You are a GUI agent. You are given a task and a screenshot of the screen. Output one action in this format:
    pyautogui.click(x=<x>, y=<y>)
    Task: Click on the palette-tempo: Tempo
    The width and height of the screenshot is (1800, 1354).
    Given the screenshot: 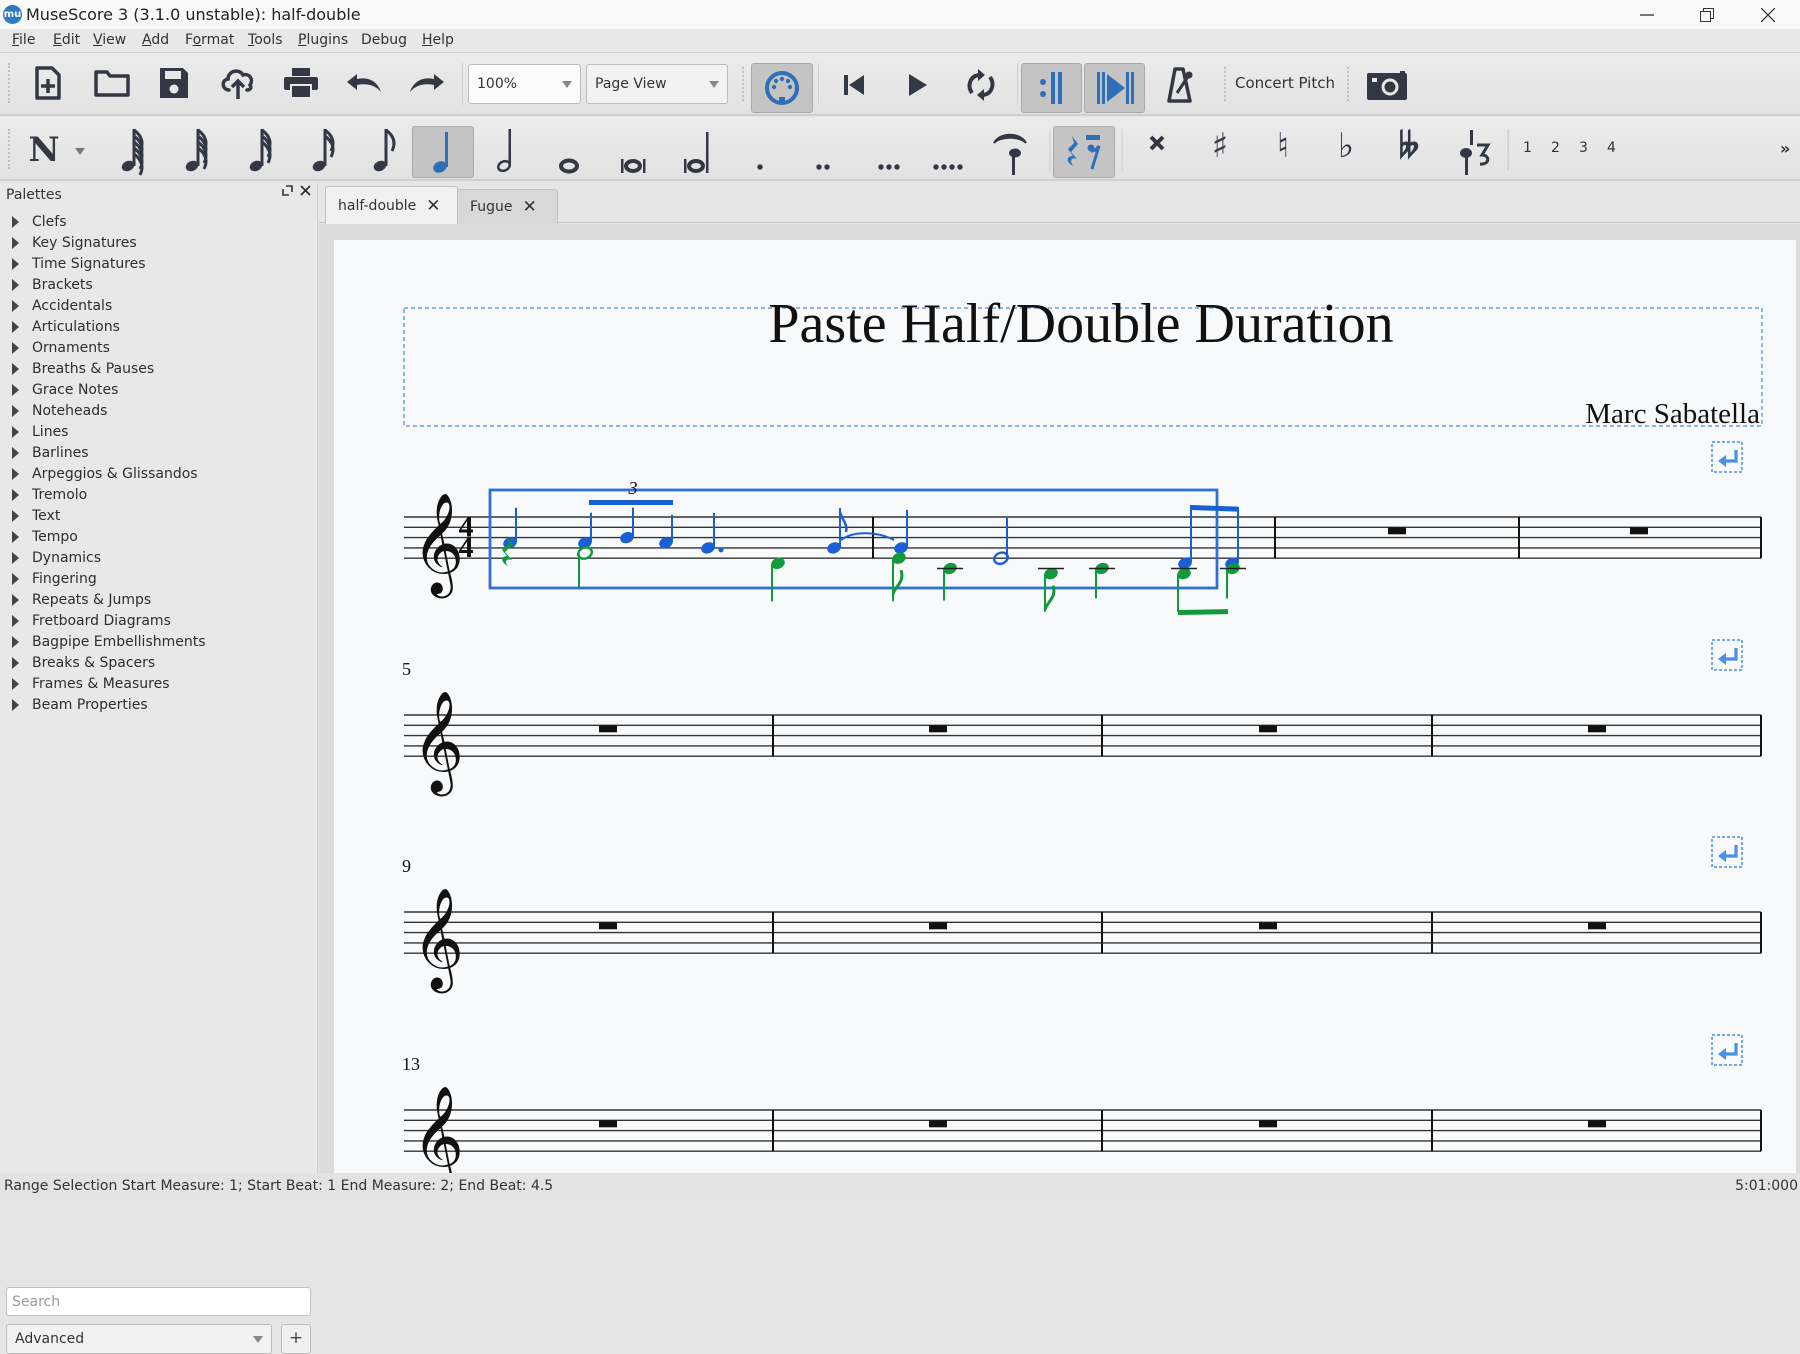 What is the action you would take?
    pyautogui.click(x=45, y=536)
    